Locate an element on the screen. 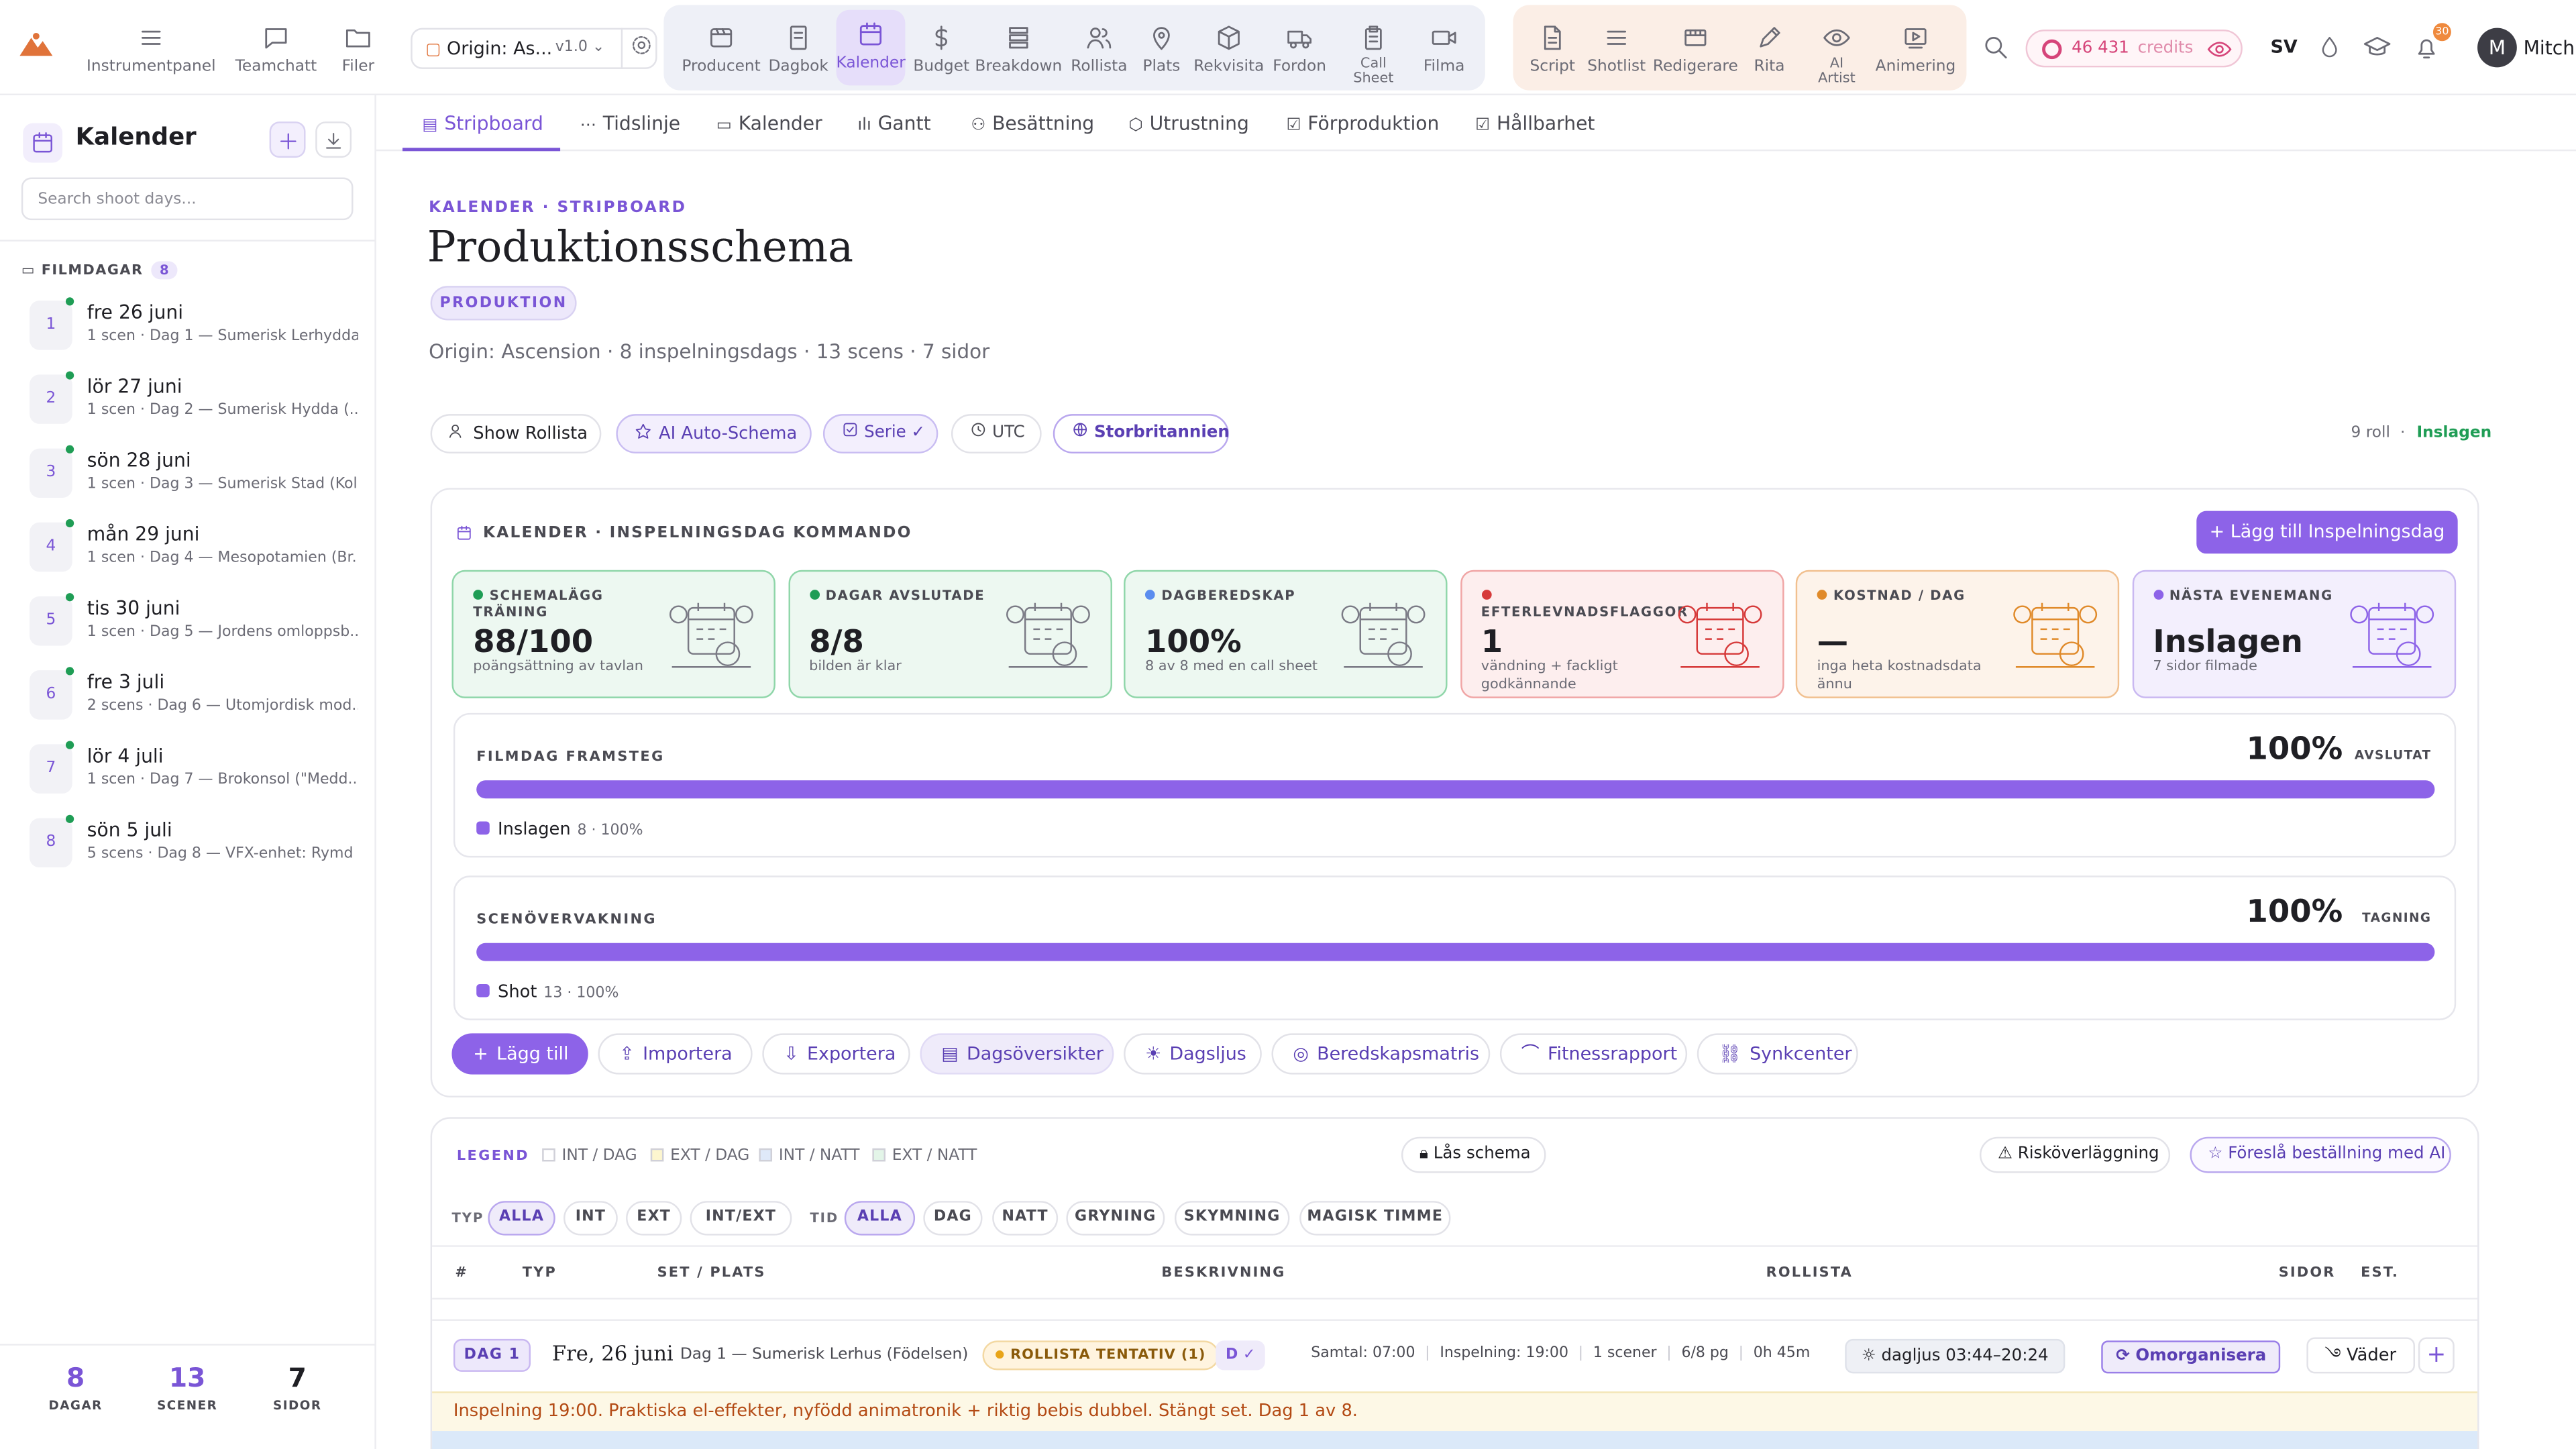 Image resolution: width=2576 pixels, height=1449 pixels. scene-strip-row is located at coordinates (1455, 1440).